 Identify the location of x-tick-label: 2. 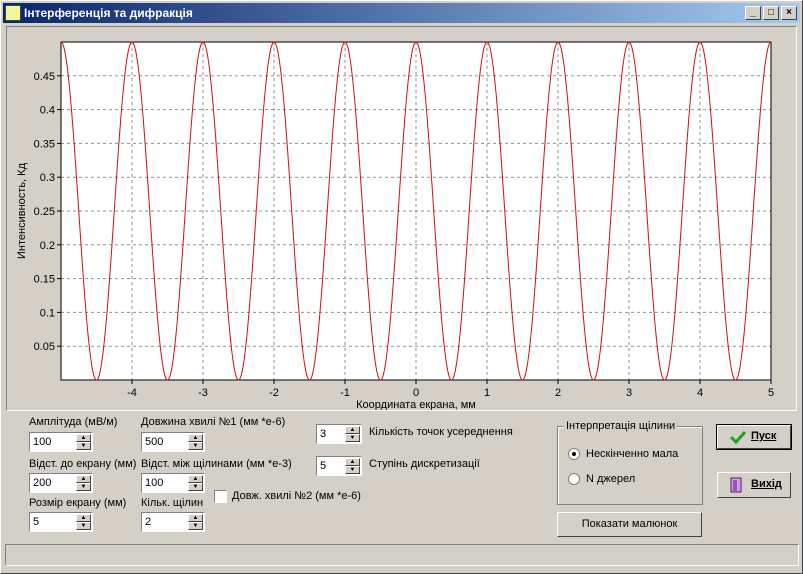
(558, 393).